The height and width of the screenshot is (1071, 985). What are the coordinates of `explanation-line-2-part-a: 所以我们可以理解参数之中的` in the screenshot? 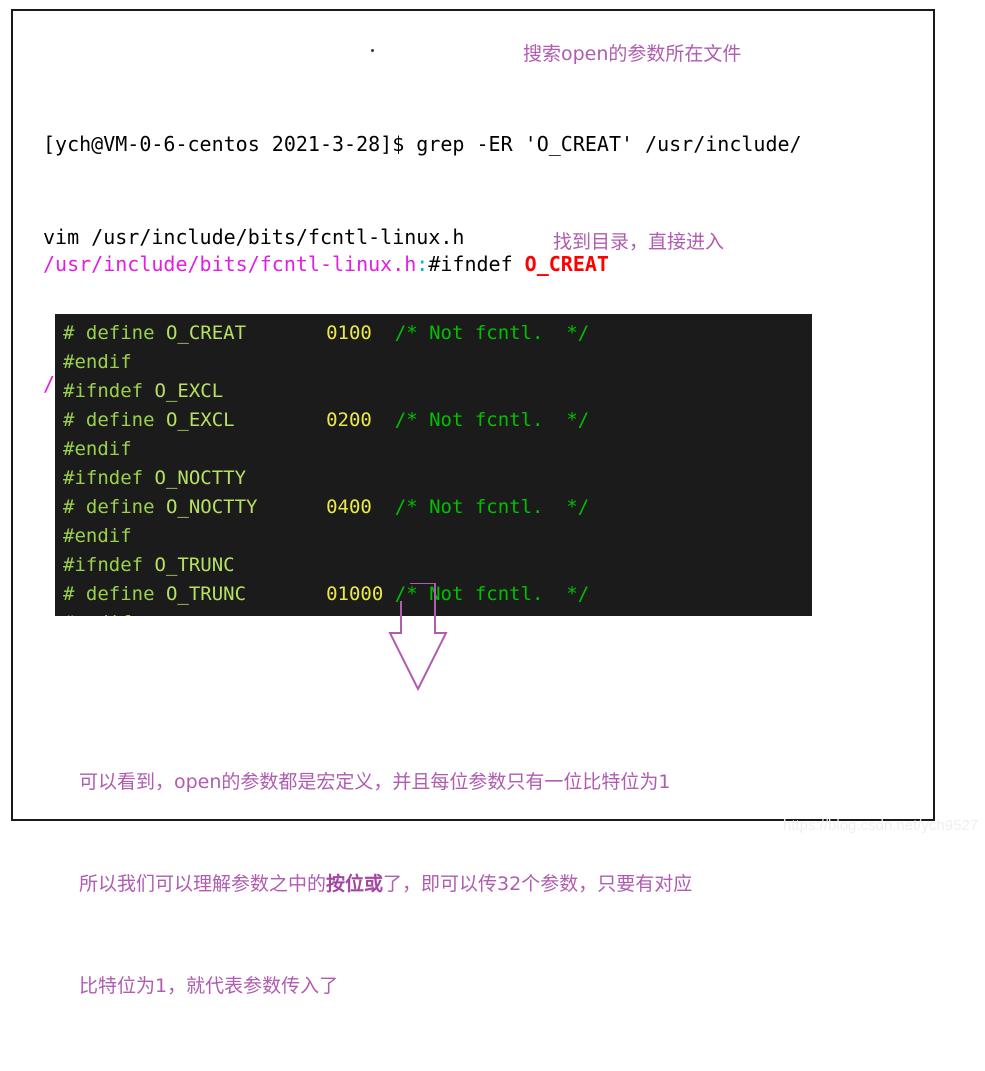 It's located at (203, 884).